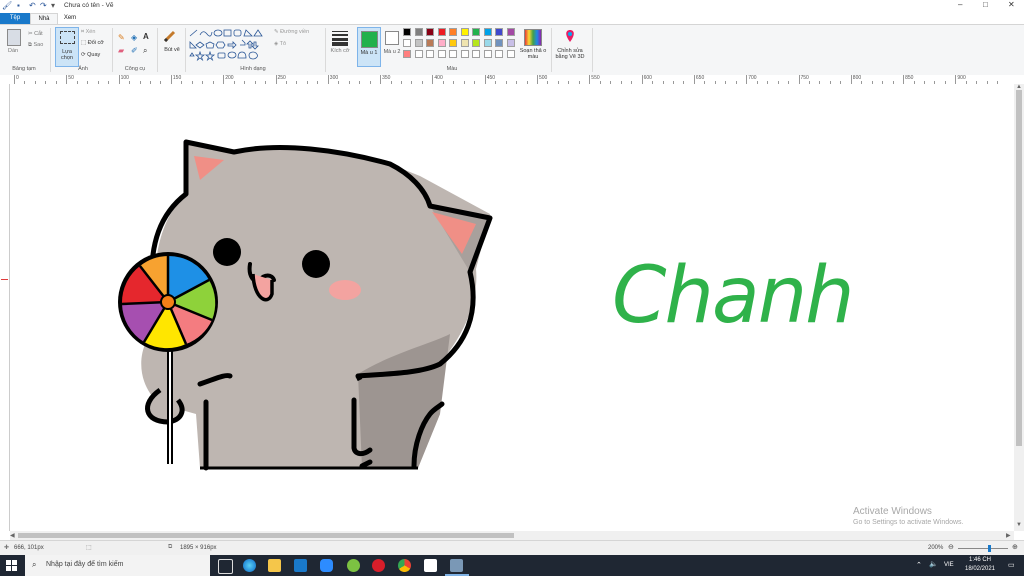  What do you see at coordinates (378, 565) in the screenshot?
I see `opera-icon` at bounding box center [378, 565].